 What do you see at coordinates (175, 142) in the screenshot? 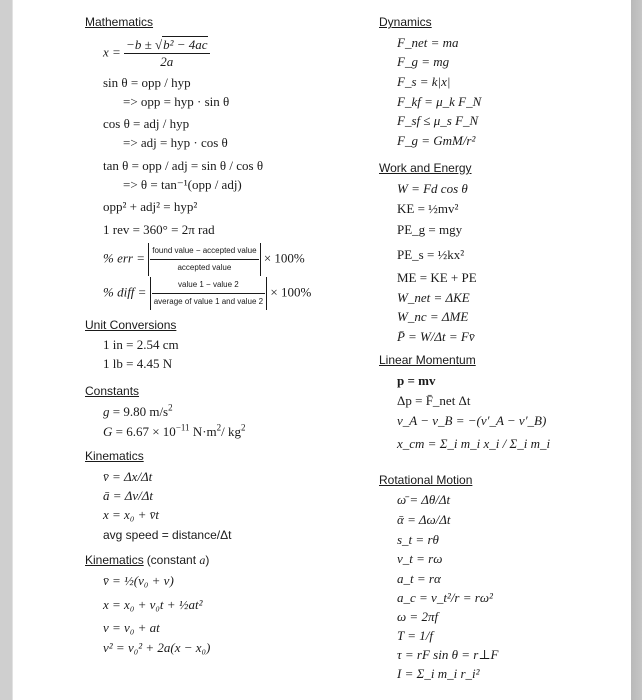
I see `cos-solve: => adj = hyp · cos θ` at bounding box center [175, 142].